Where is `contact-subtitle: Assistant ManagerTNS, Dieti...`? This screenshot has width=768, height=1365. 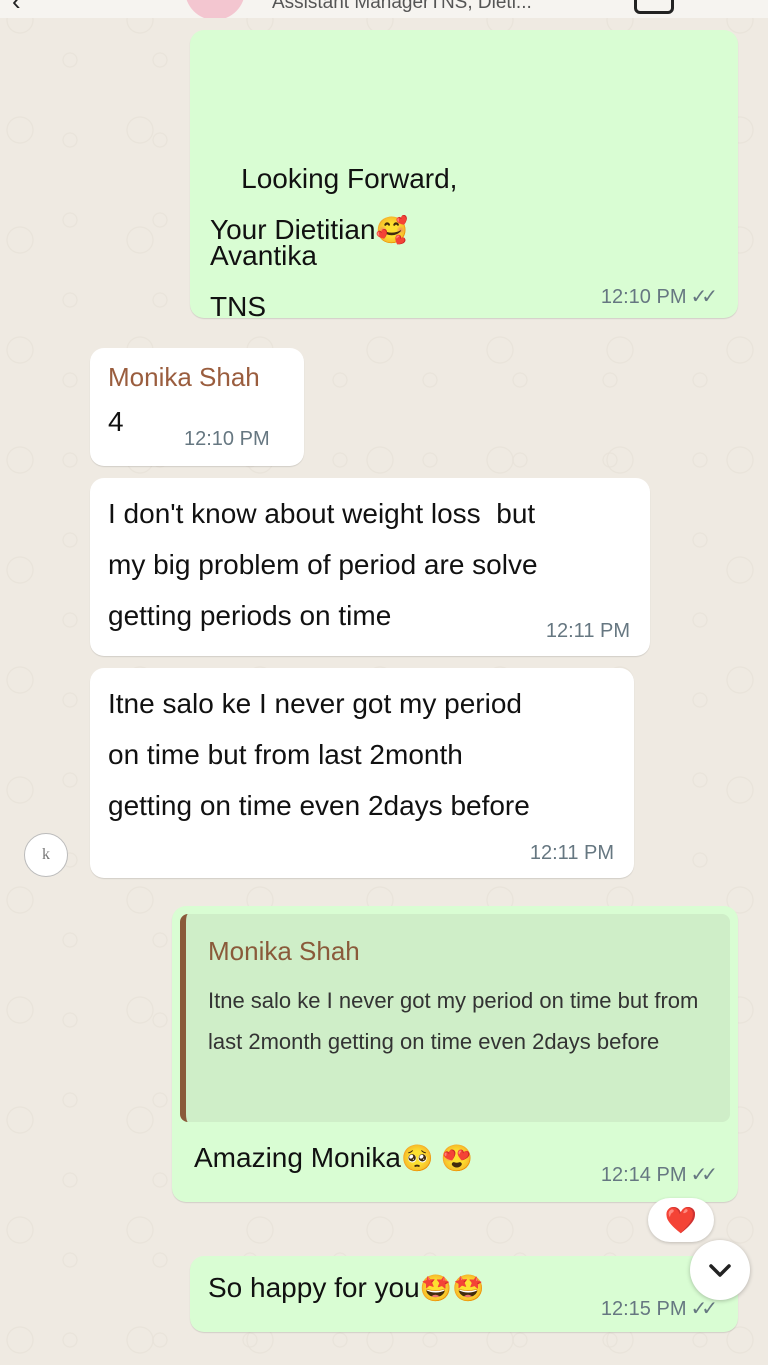 contact-subtitle: Assistant ManagerTNS, Dieti... is located at coordinates (402, 7).